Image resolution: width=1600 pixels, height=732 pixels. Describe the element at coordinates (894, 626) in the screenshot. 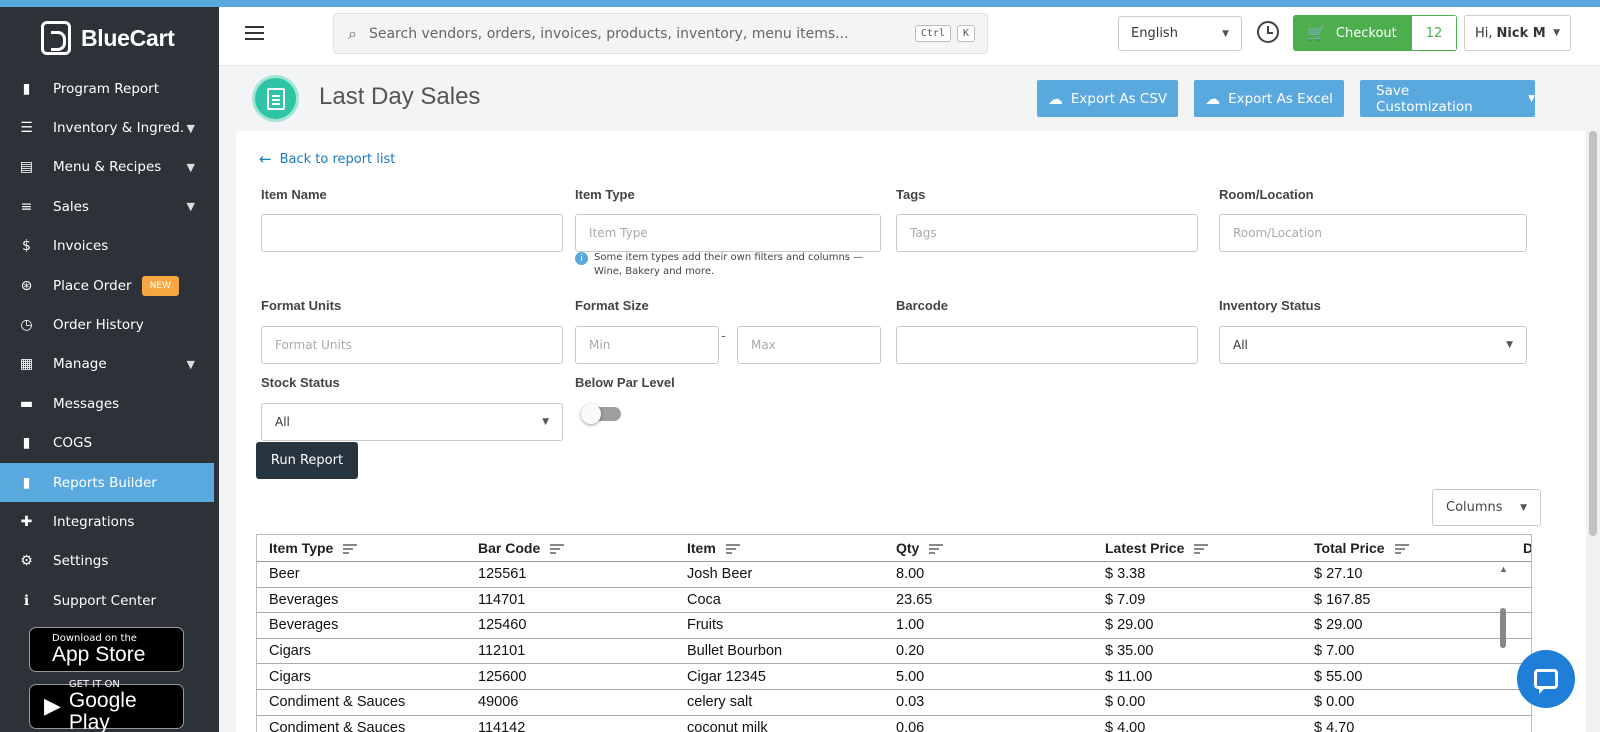

I see `table-row: Beverages 125460 Fruits 1.00 $ 29.00 $ 29.00` at that location.